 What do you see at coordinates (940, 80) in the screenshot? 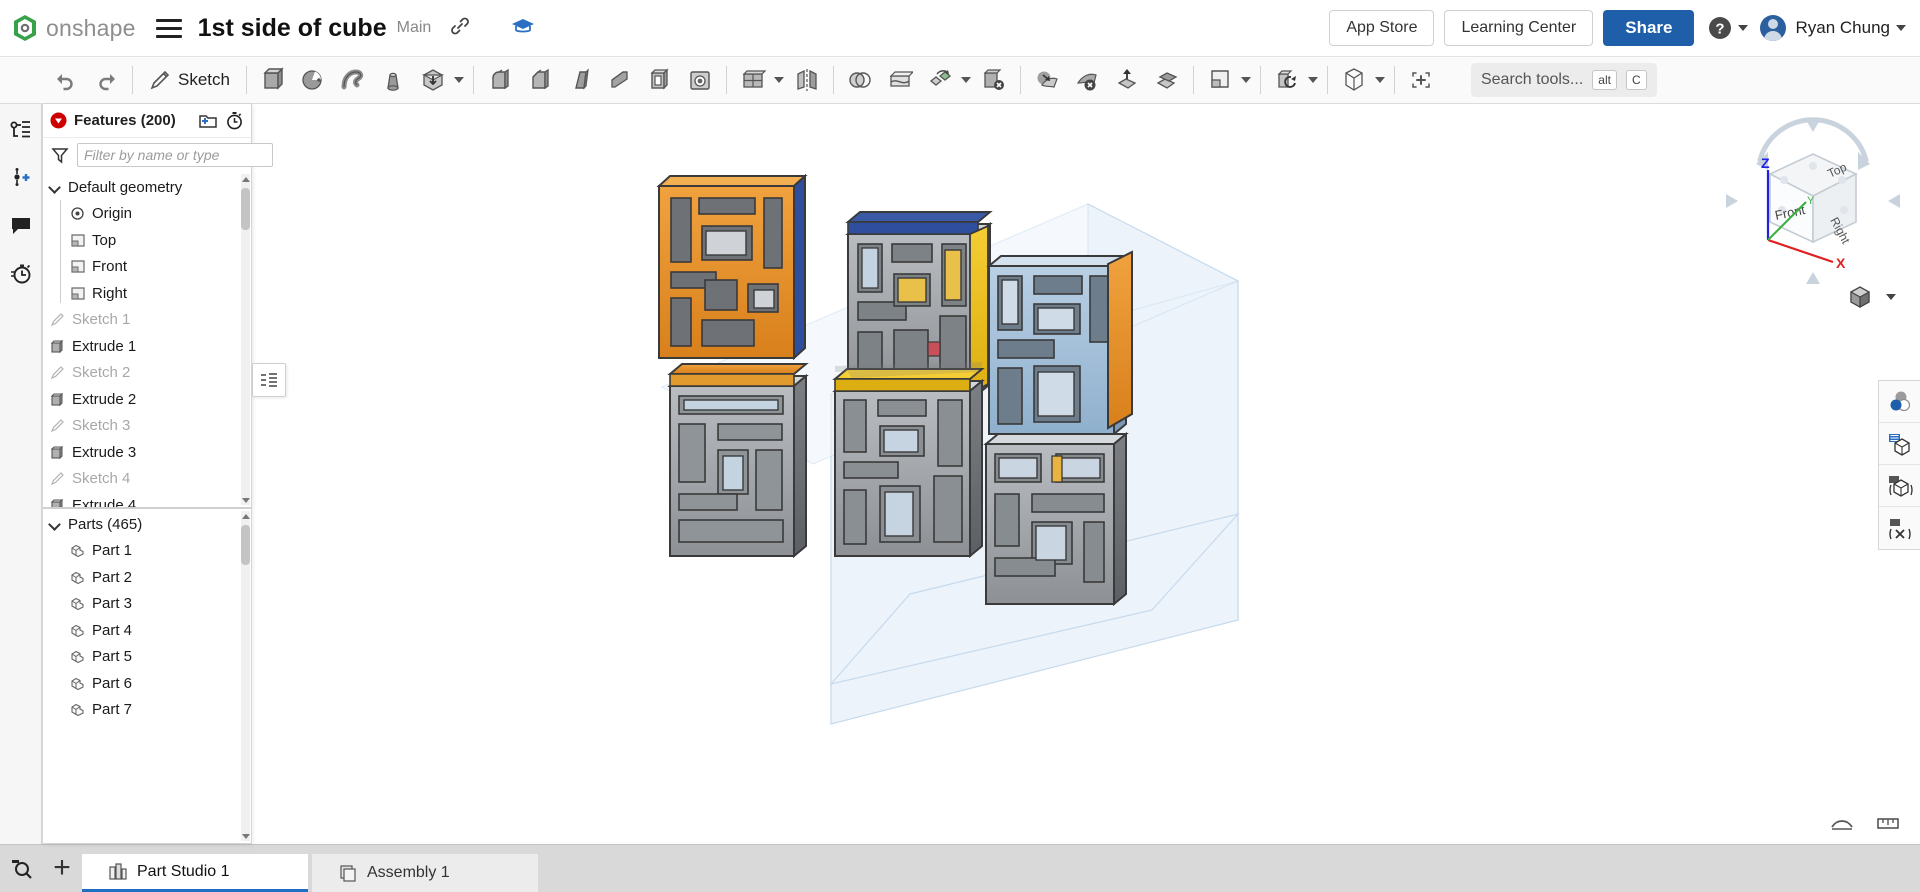
I see `transform-button` at bounding box center [940, 80].